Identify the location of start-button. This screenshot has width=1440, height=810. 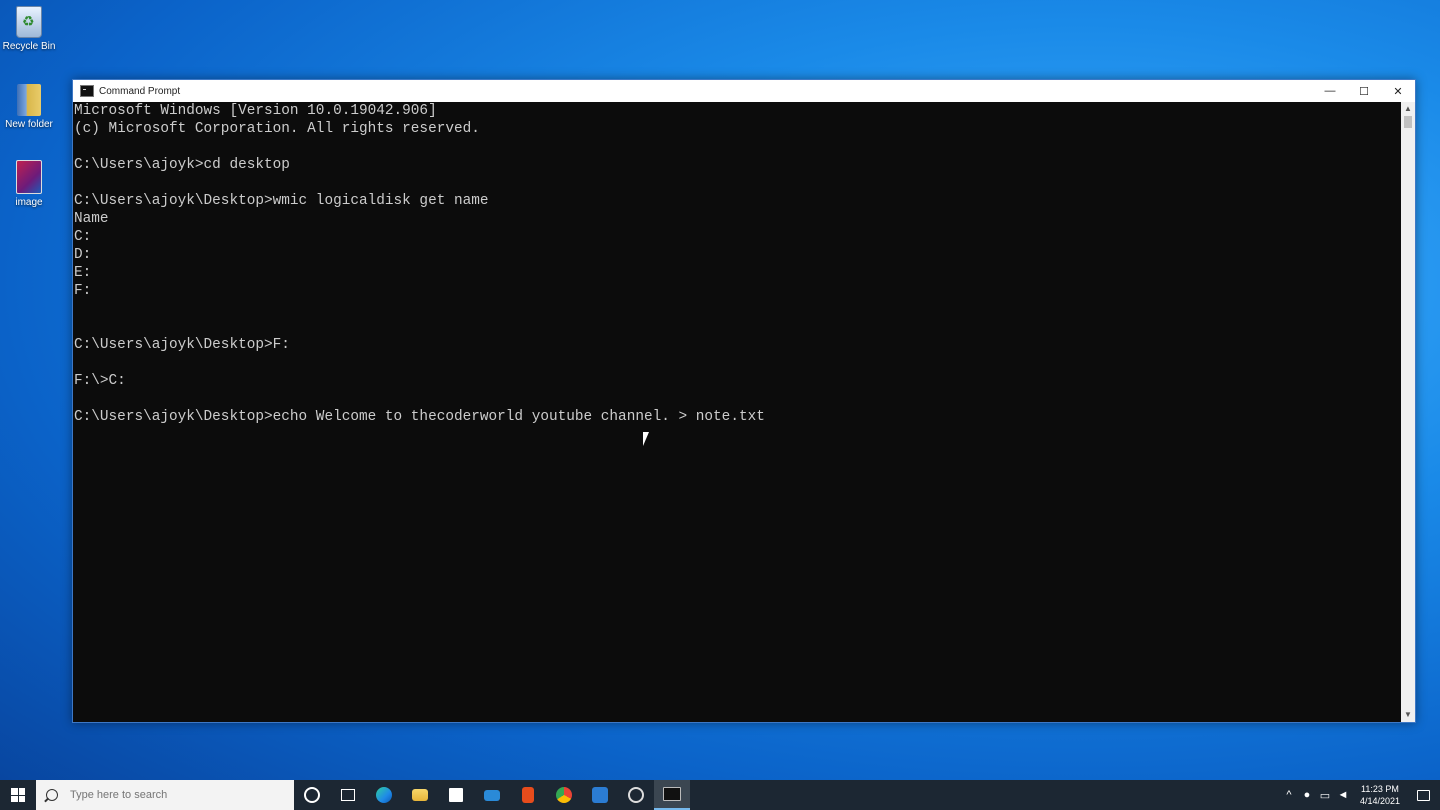
(18, 795).